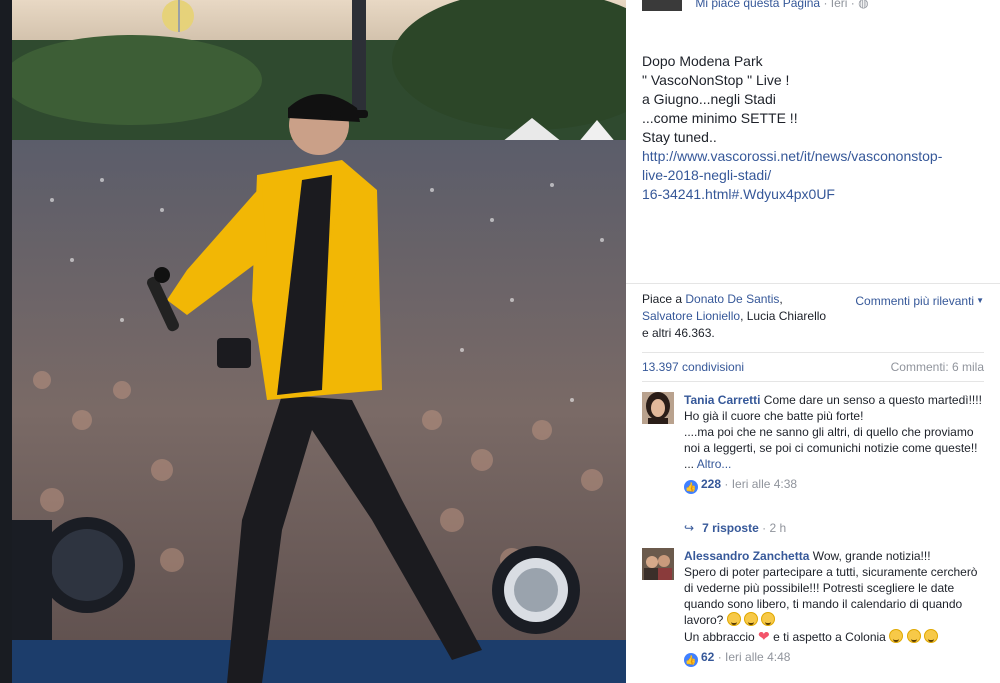 Image resolution: width=1000 pixels, height=683 pixels. Describe the element at coordinates (812, 194) in the screenshot. I see `post-link-line: 16-34241.html#.Wdyux4px0UF` at that location.